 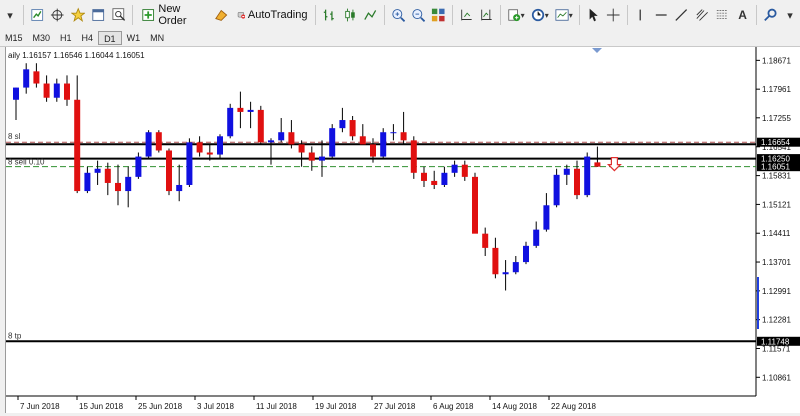 What do you see at coordinates (88, 38) in the screenshot?
I see `timeframe-h4: H4` at bounding box center [88, 38].